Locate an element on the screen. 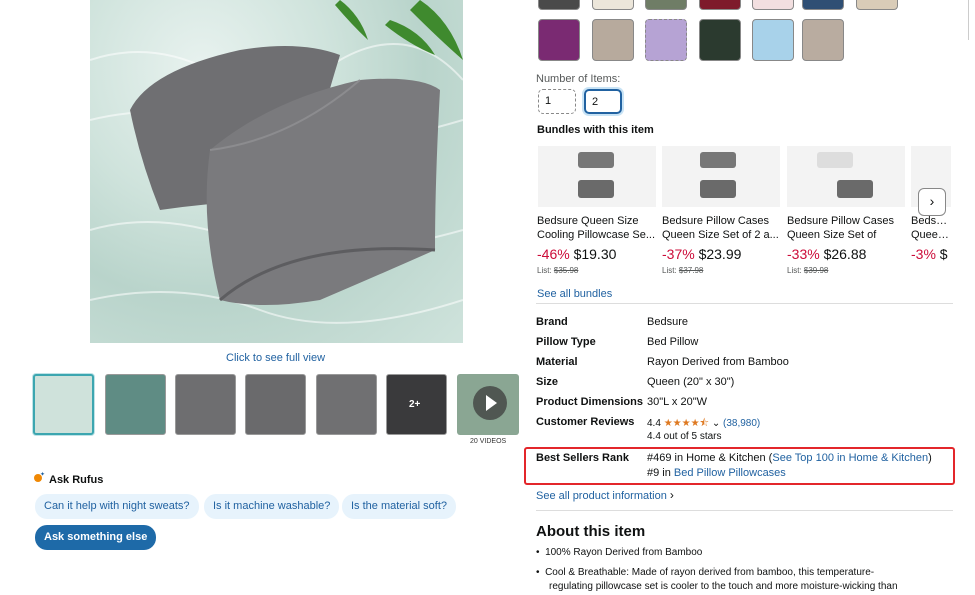  reviews-label: Customer Reviews is located at coordinates (585, 422).